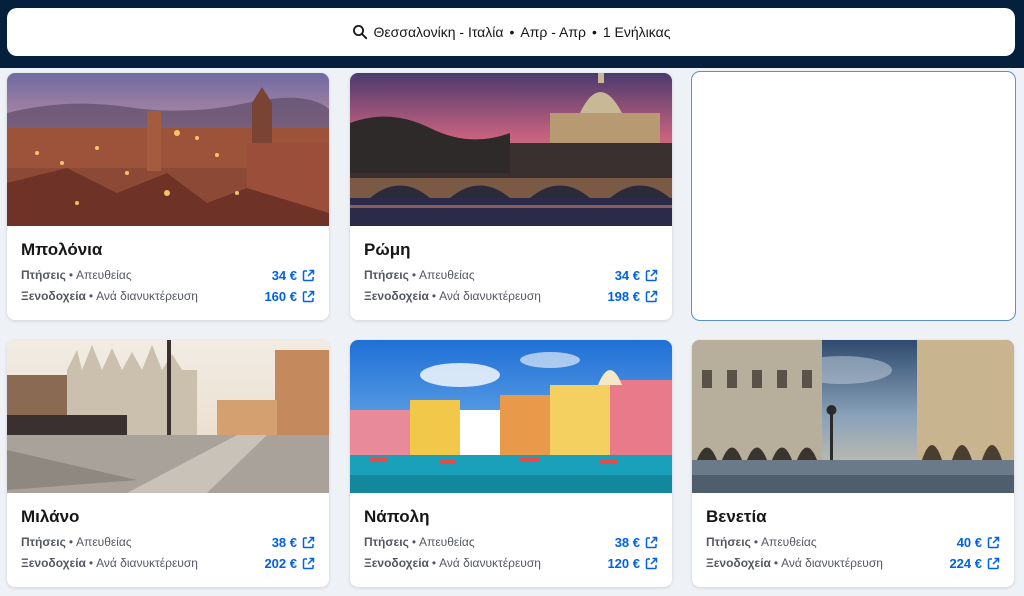 Image resolution: width=1024 pixels, height=596 pixels. What do you see at coordinates (965, 563) in the screenshot?
I see `hotels-price: 224 €` at bounding box center [965, 563].